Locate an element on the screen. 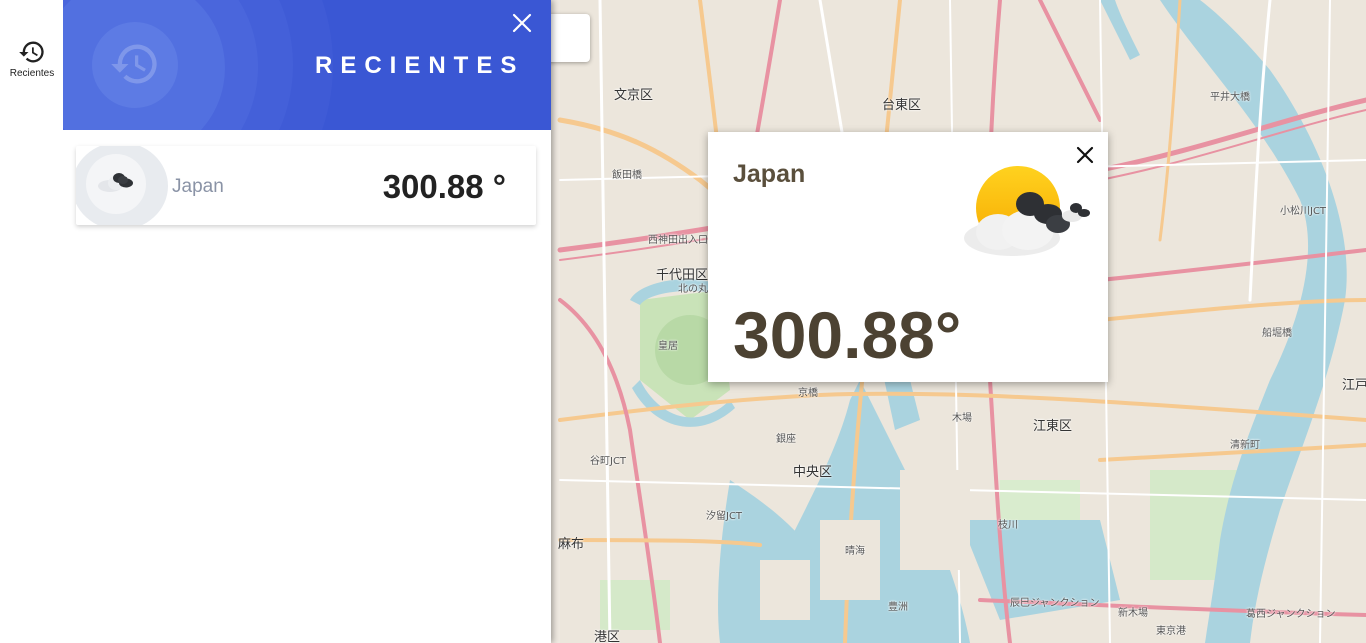  partly-cloudy-icon is located at coordinates (1027, 211).